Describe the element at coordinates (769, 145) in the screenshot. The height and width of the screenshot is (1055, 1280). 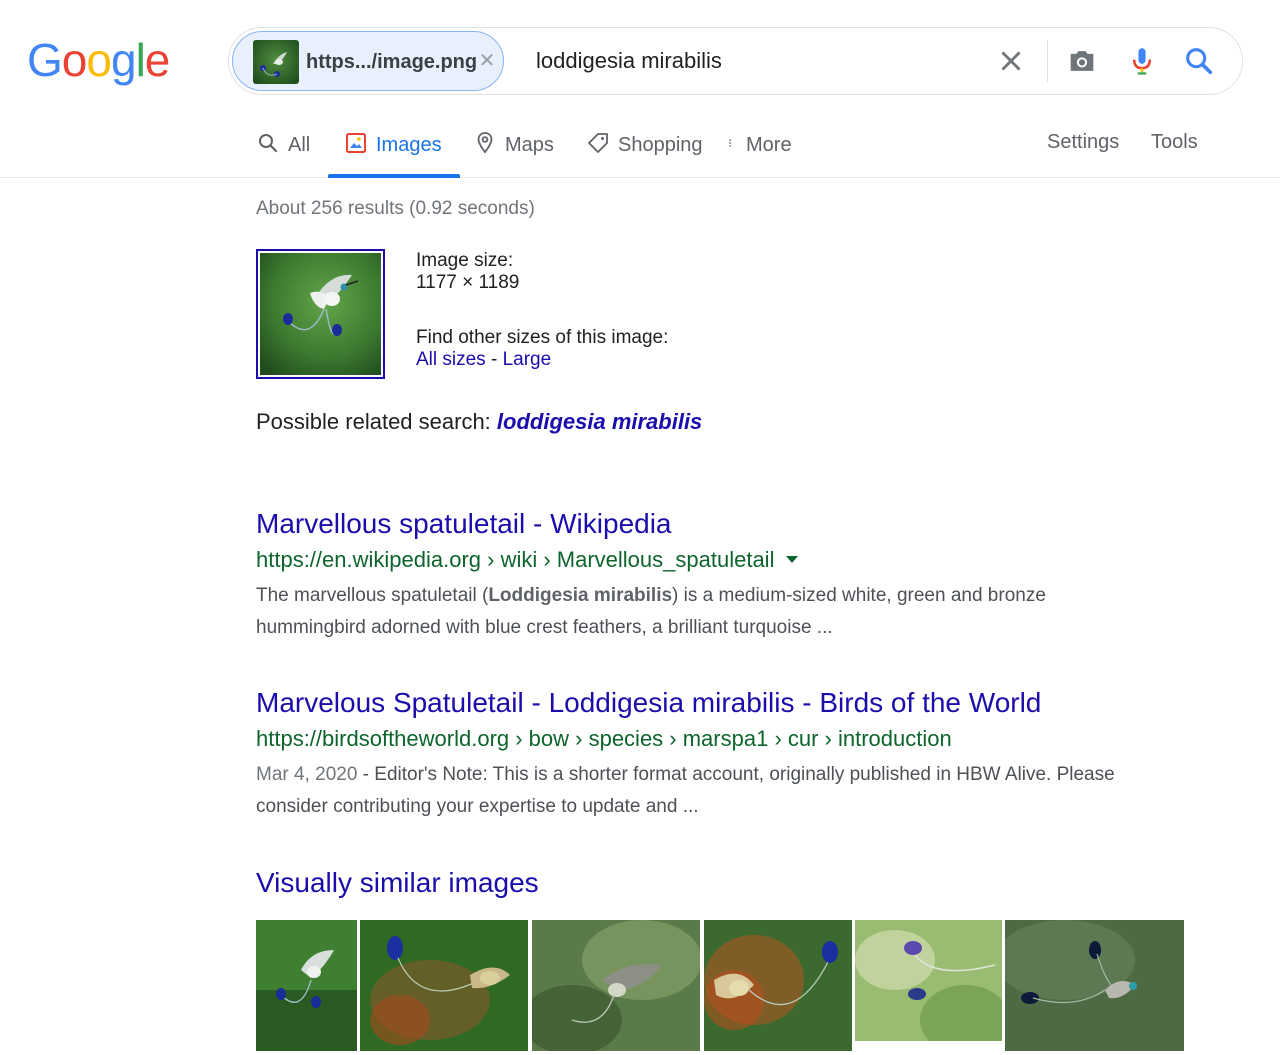
I see `tab-label: More` at that location.